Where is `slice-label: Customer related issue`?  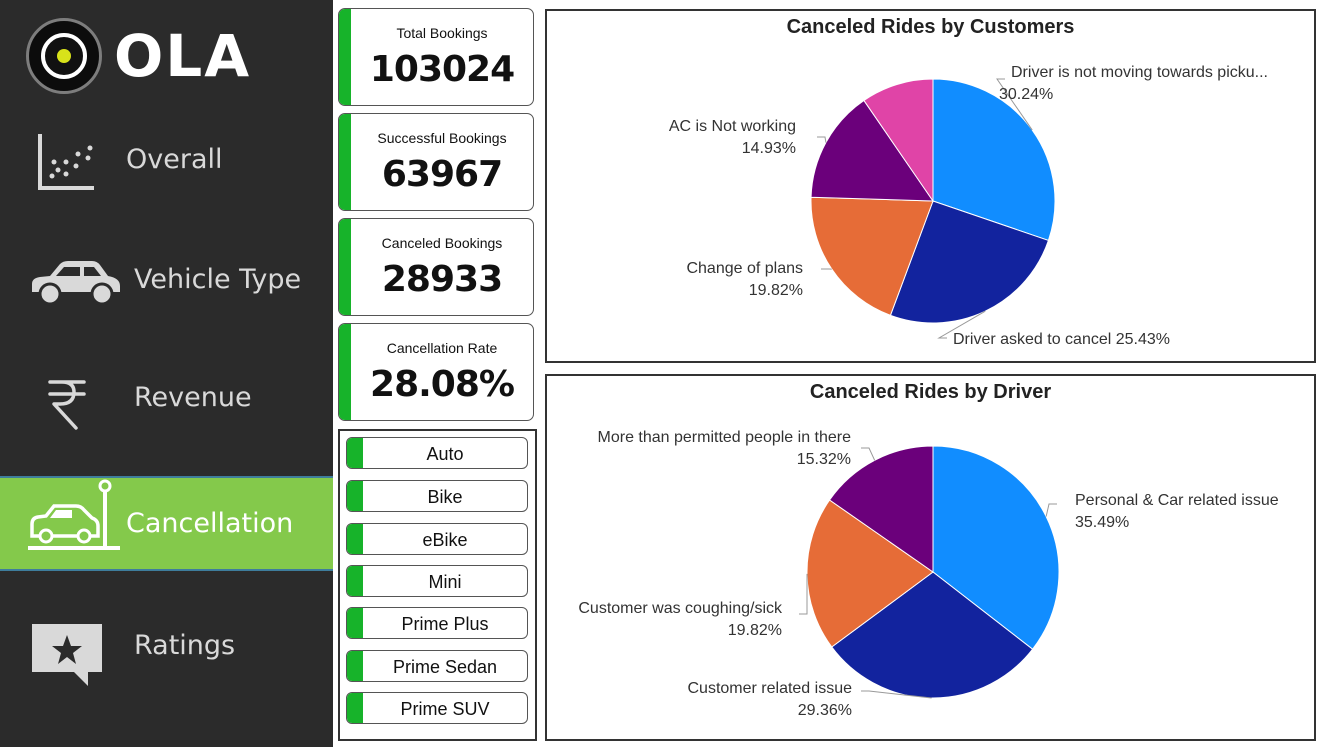 slice-label: Customer related issue is located at coordinates (769, 688).